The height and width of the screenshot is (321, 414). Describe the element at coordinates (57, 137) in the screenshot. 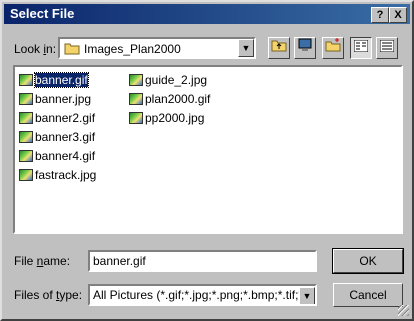

I see `list-item: banner3.gif` at that location.